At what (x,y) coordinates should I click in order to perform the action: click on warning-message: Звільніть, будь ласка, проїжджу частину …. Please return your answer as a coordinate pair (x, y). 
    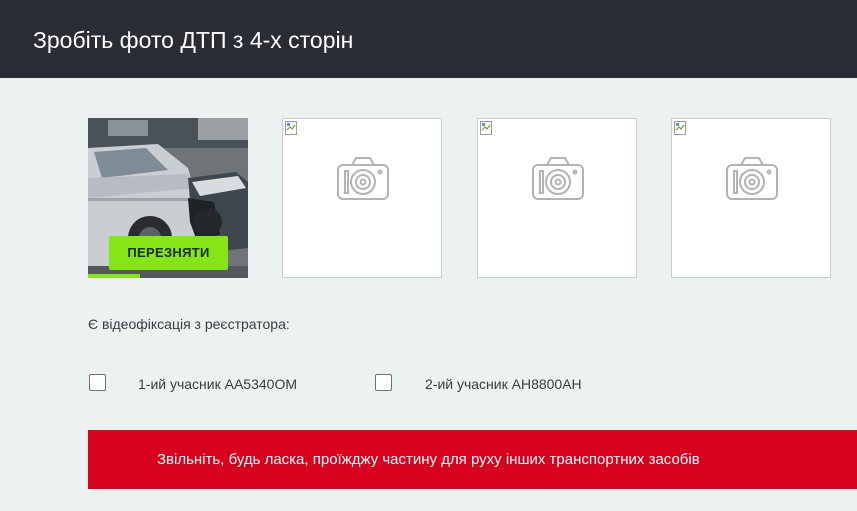
    Looking at the image, I should click on (428, 459).